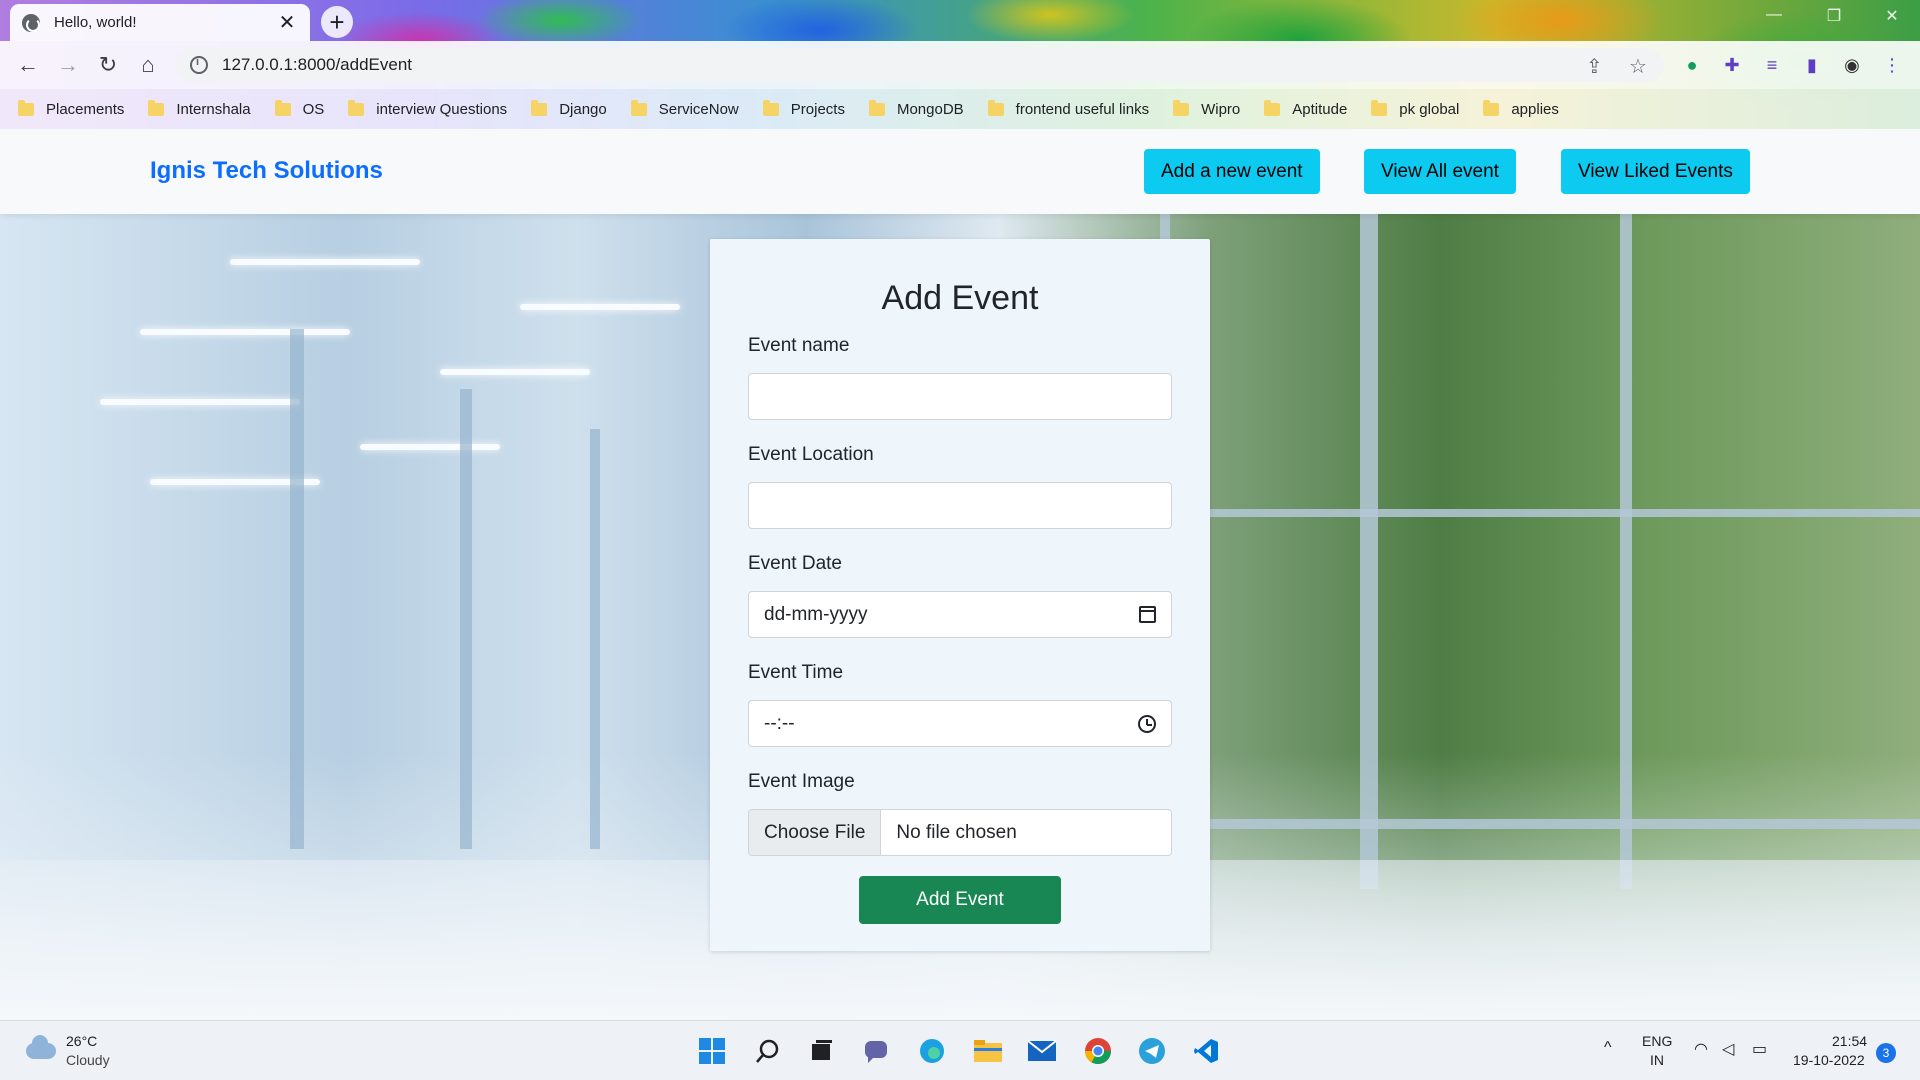  I want to click on file-status-text: No file chosen, so click(956, 832).